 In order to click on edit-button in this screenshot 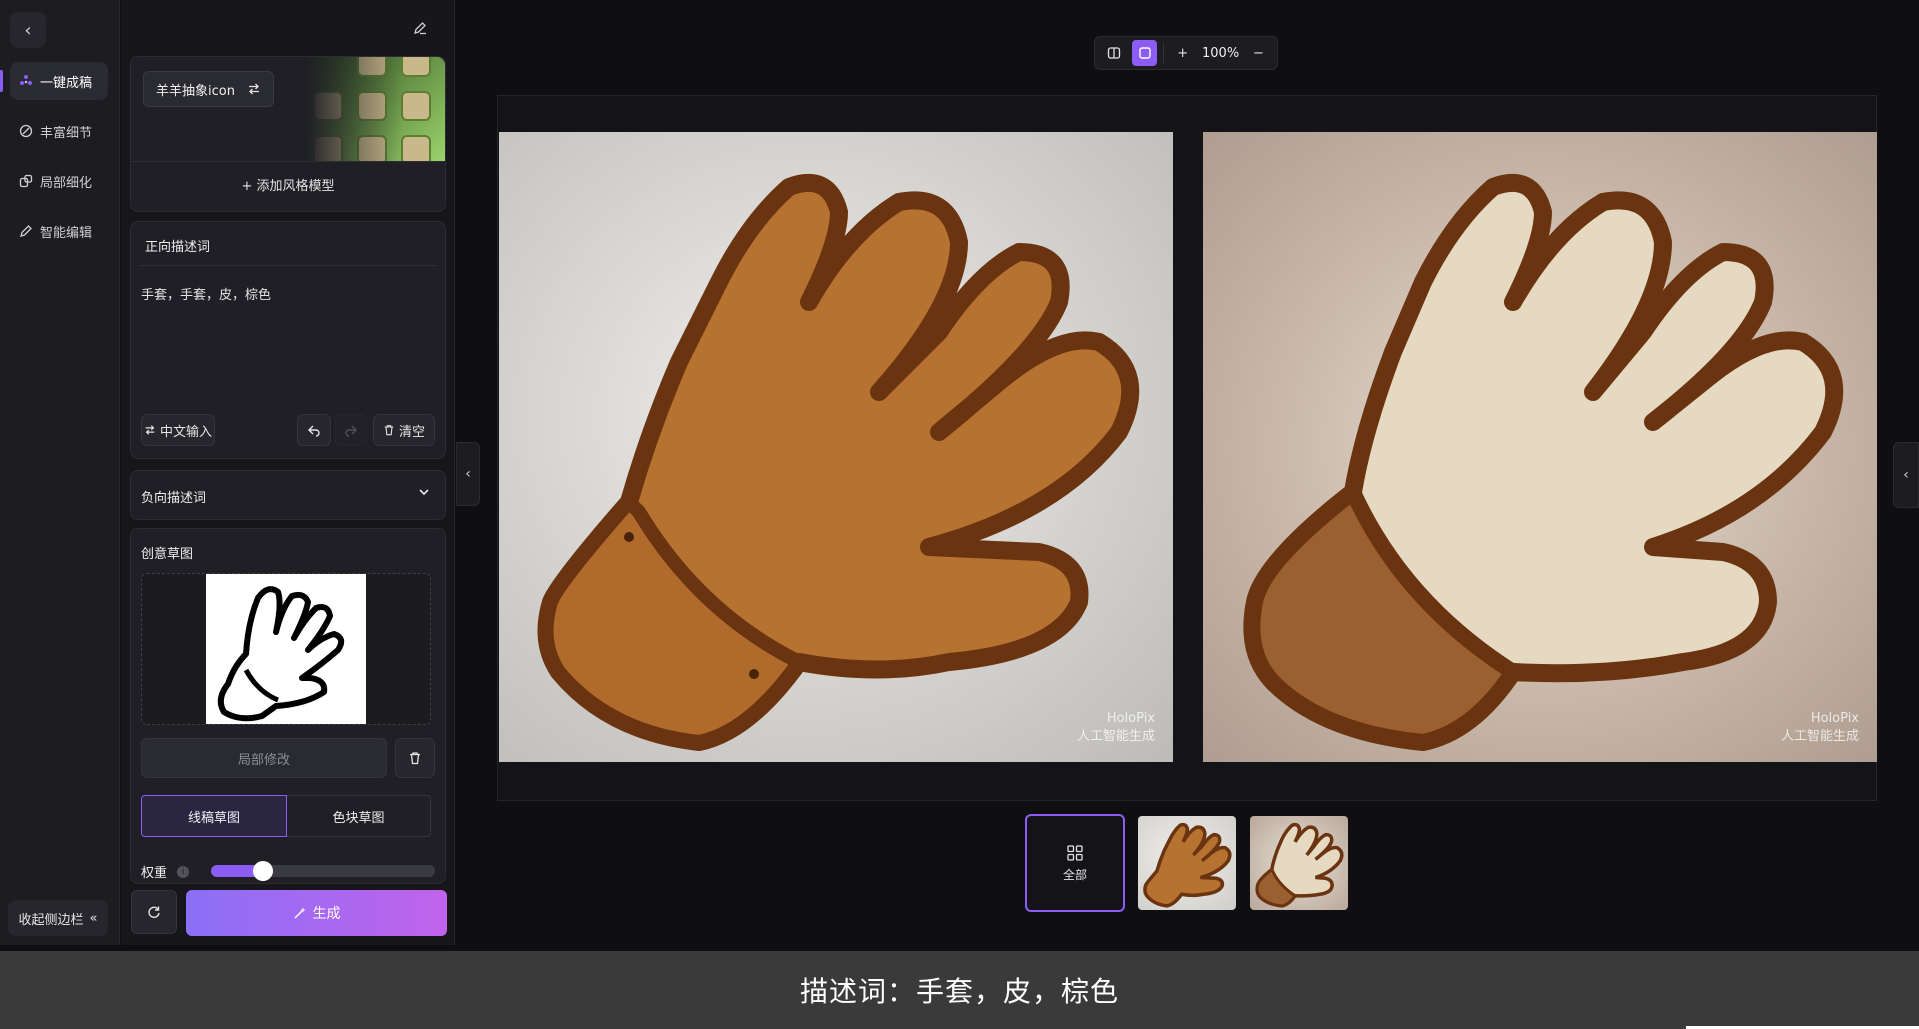, I will do `click(420, 28)`.